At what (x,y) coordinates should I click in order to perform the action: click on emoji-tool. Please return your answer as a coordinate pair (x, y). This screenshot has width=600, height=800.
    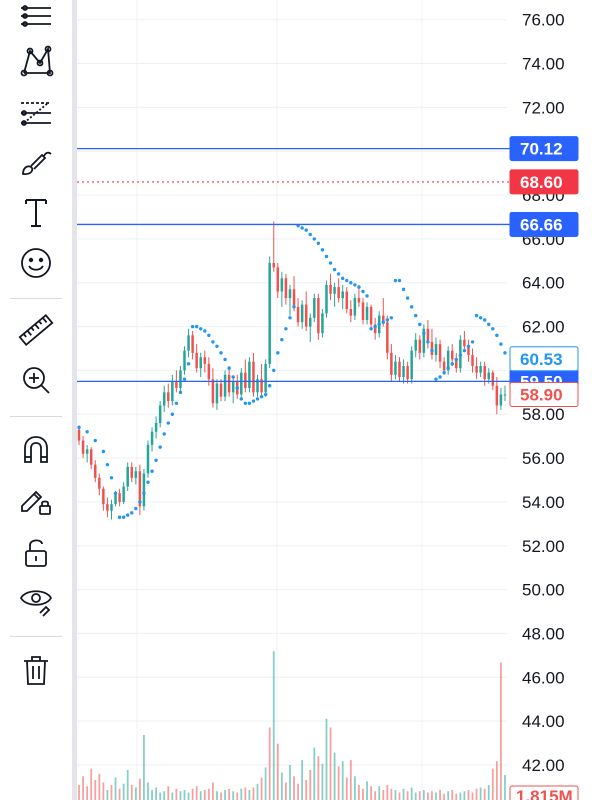
    Looking at the image, I should click on (36, 263).